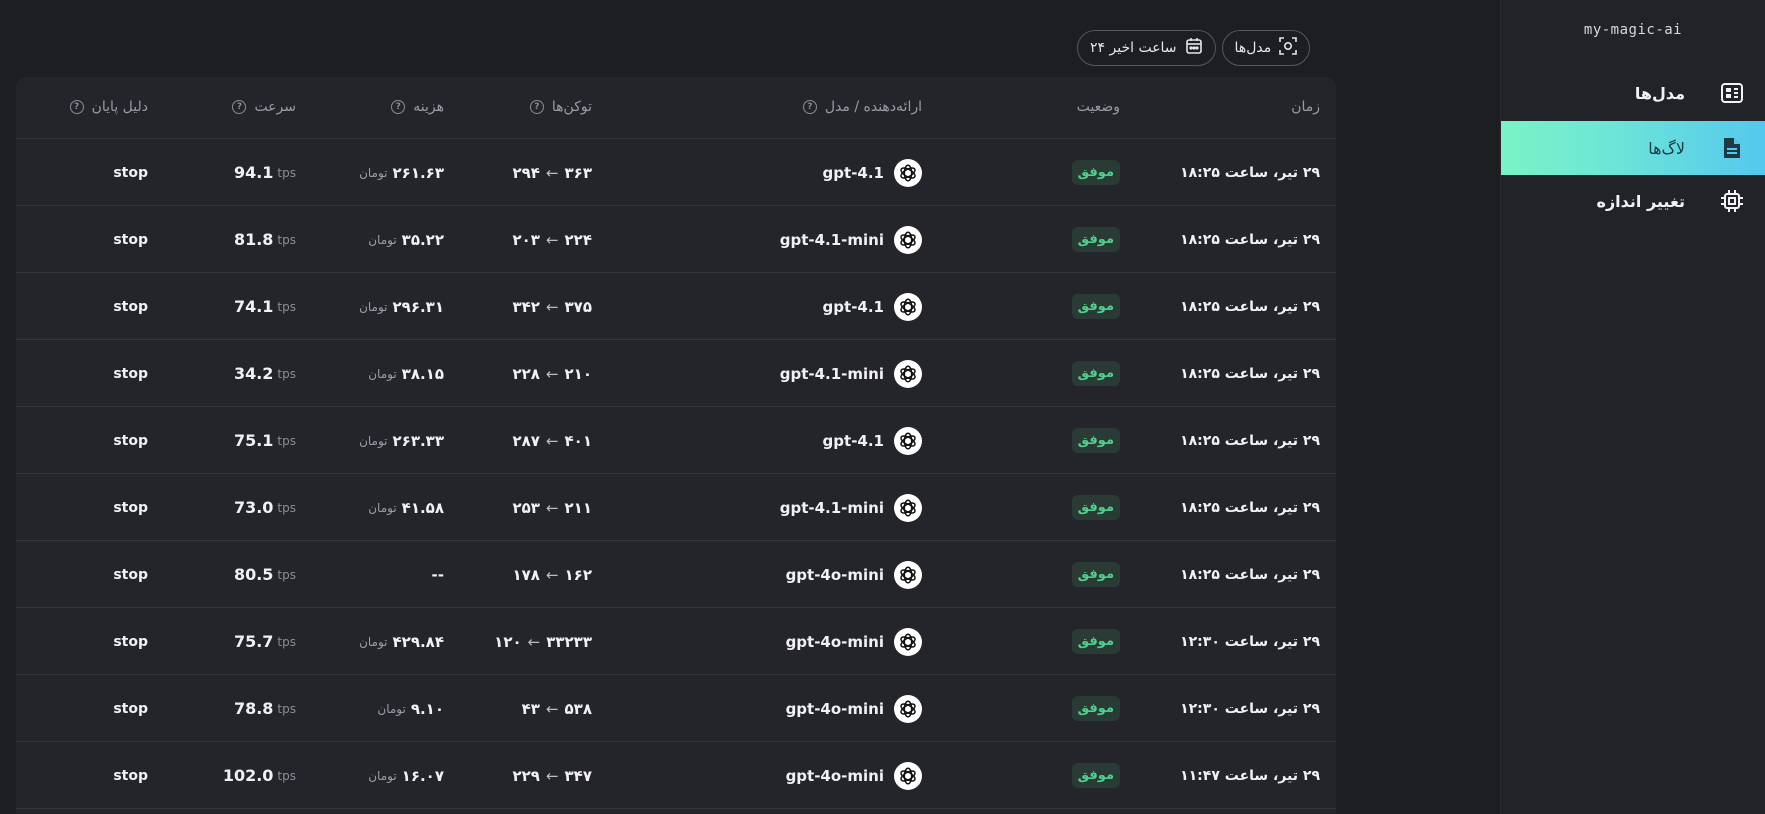  I want to click on row-speed: 75.7 tps, so click(265, 641).